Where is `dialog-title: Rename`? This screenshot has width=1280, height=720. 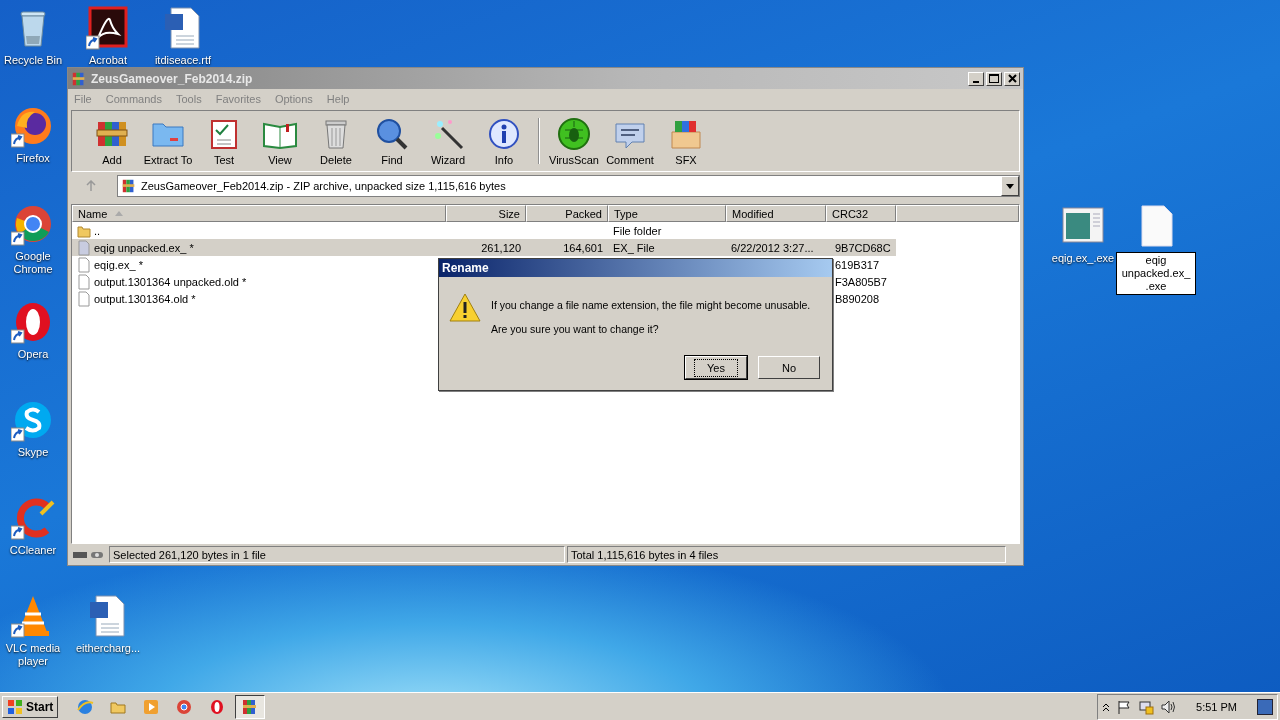 dialog-title: Rename is located at coordinates (635, 268).